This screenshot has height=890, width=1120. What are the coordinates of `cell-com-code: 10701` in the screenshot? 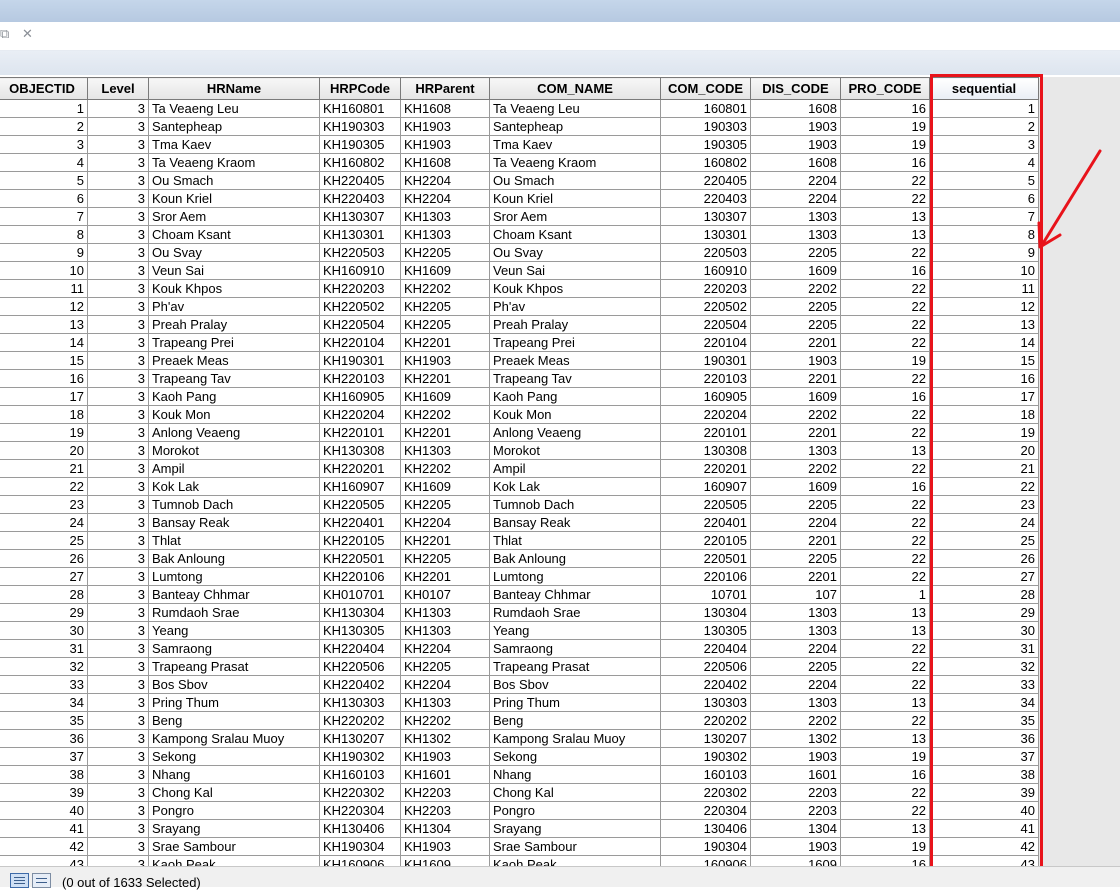 It's located at (705, 594).